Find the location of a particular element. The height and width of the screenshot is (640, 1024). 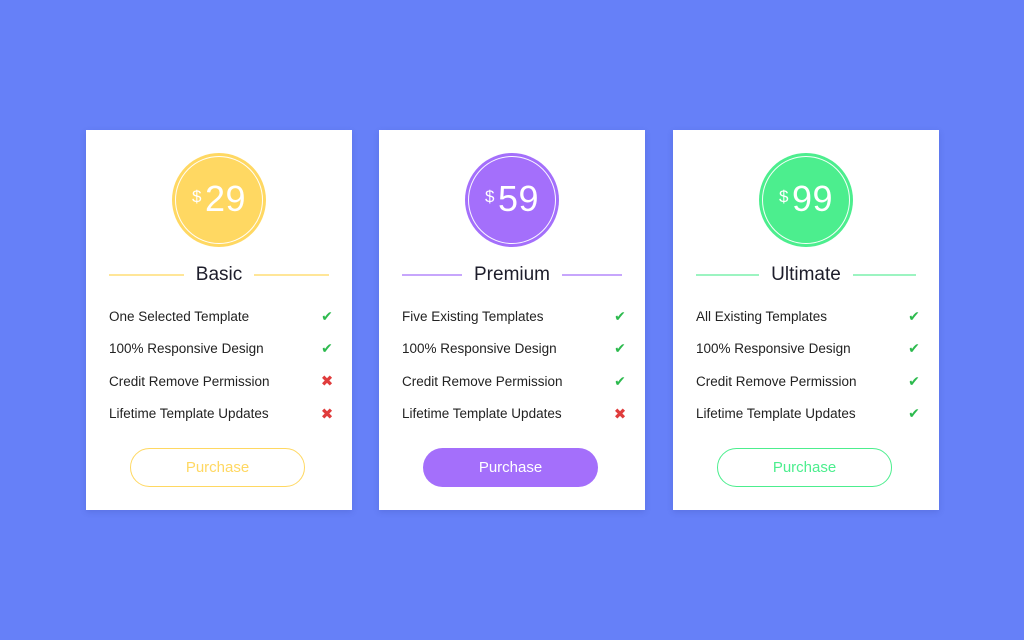

price-amount: 29 is located at coordinates (225, 198).